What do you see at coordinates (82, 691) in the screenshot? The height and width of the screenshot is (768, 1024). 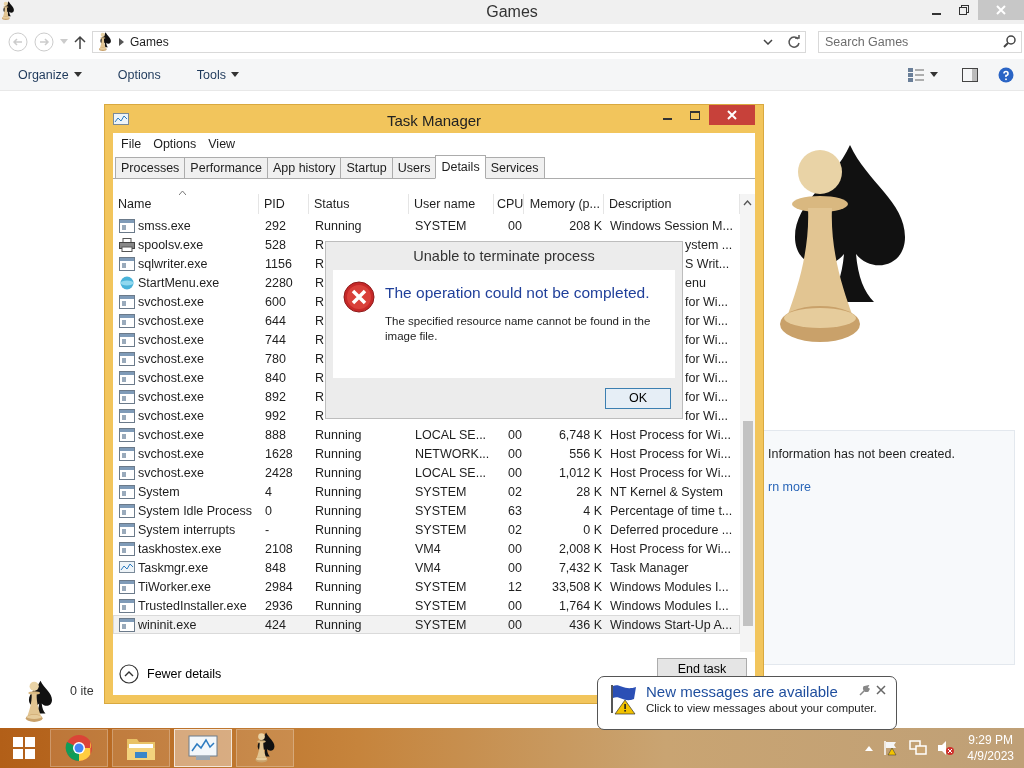 I see `item-count: 0 ite` at bounding box center [82, 691].